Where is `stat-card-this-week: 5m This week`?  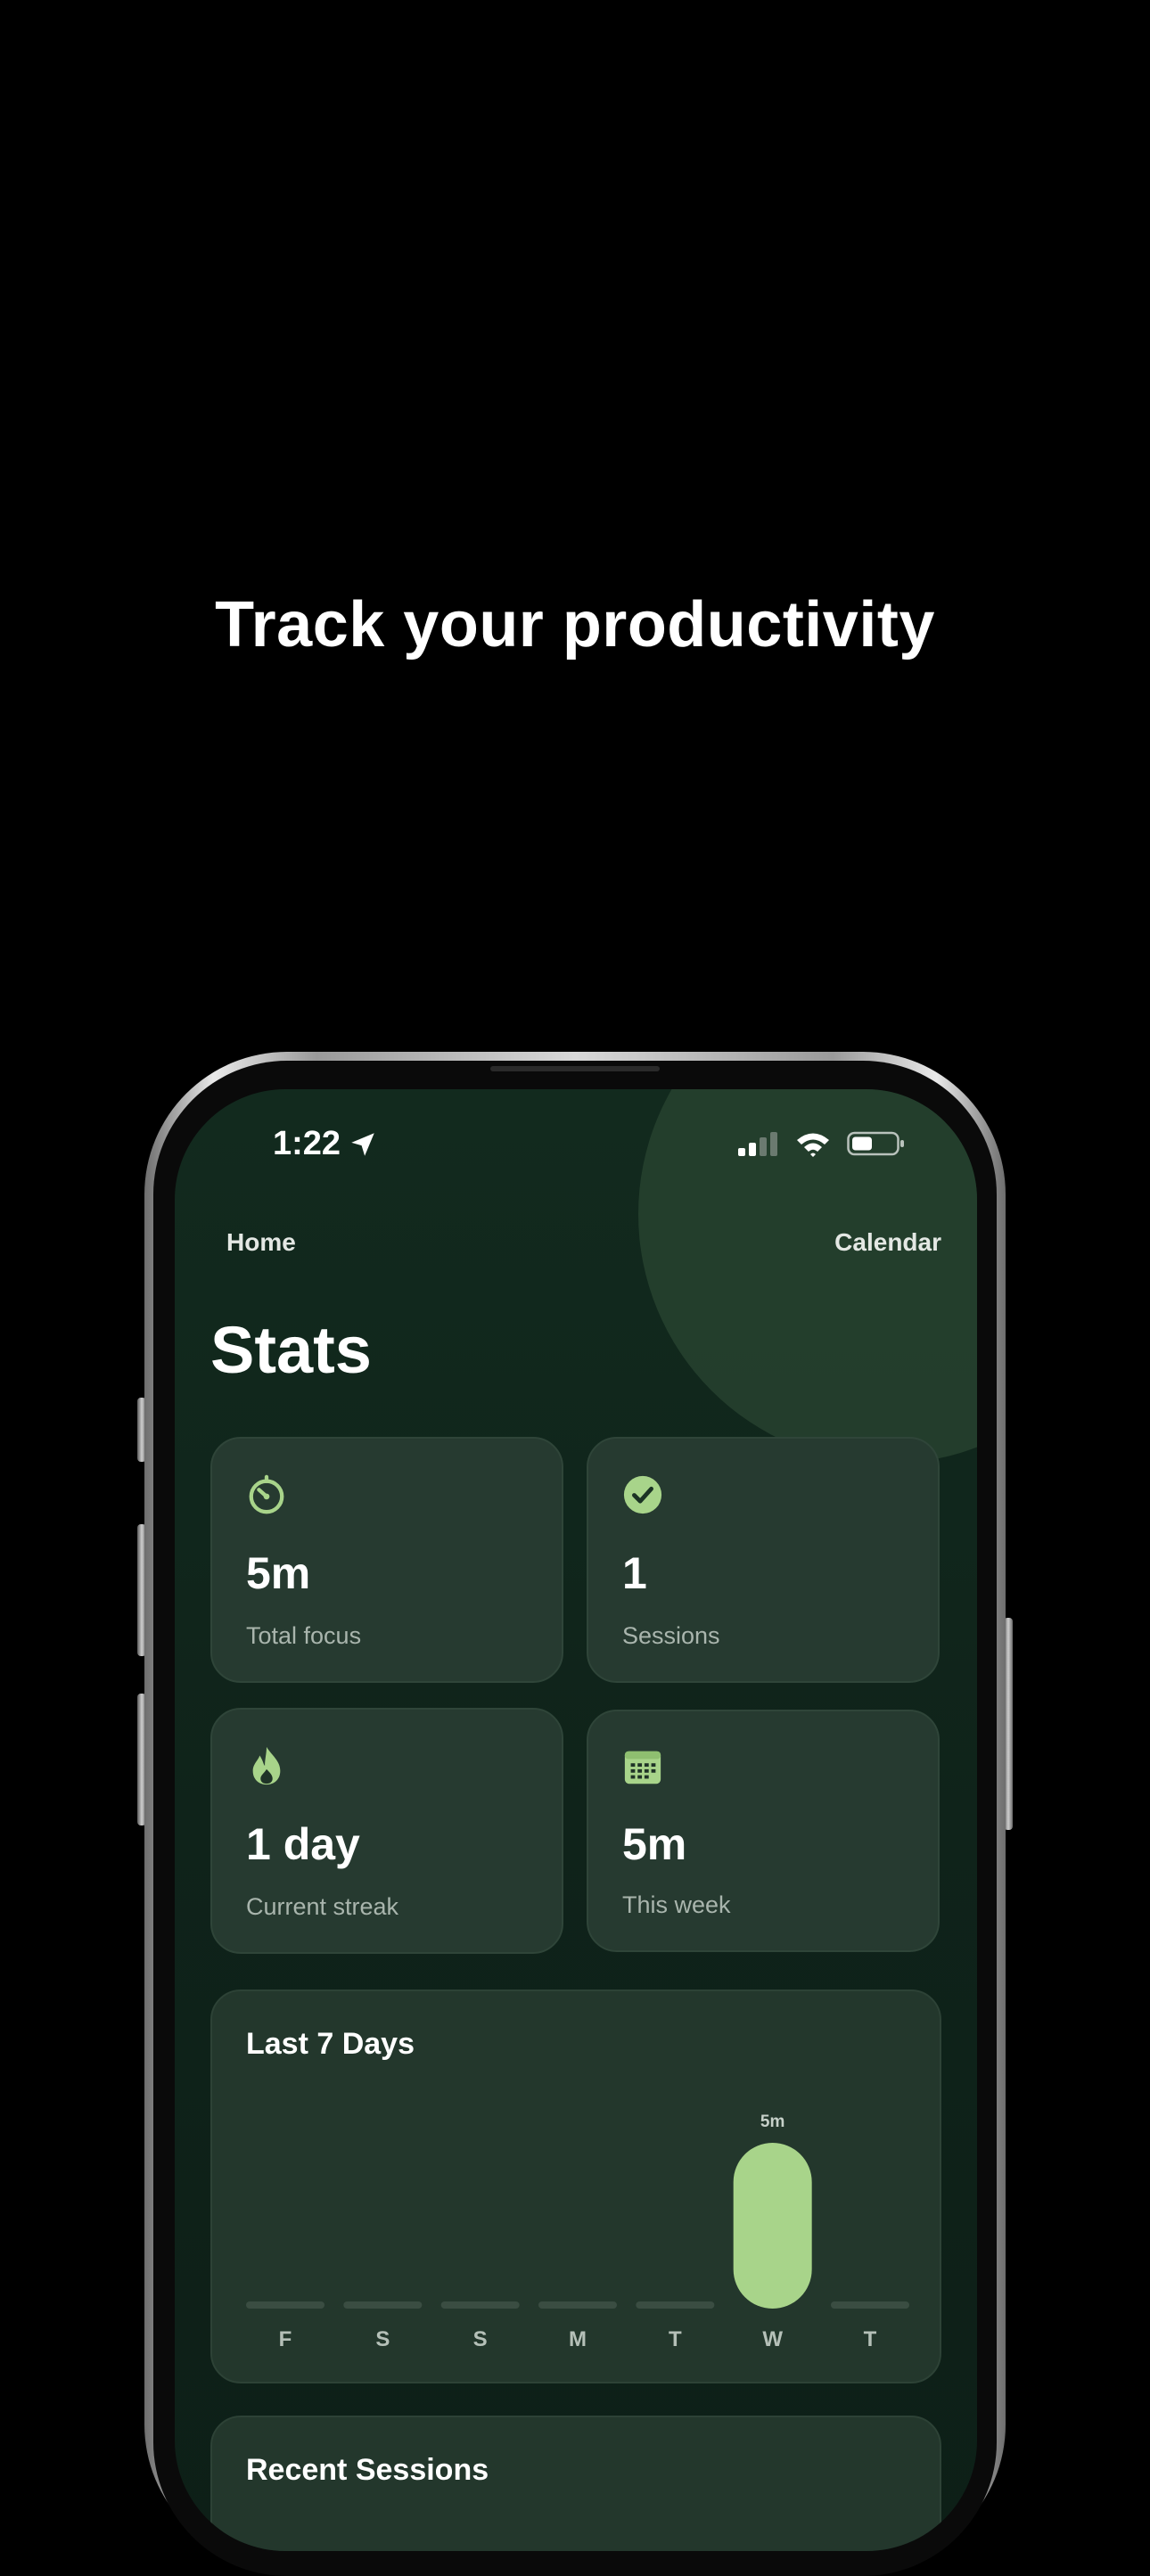 stat-card-this-week: 5m This week is located at coordinates (763, 1831).